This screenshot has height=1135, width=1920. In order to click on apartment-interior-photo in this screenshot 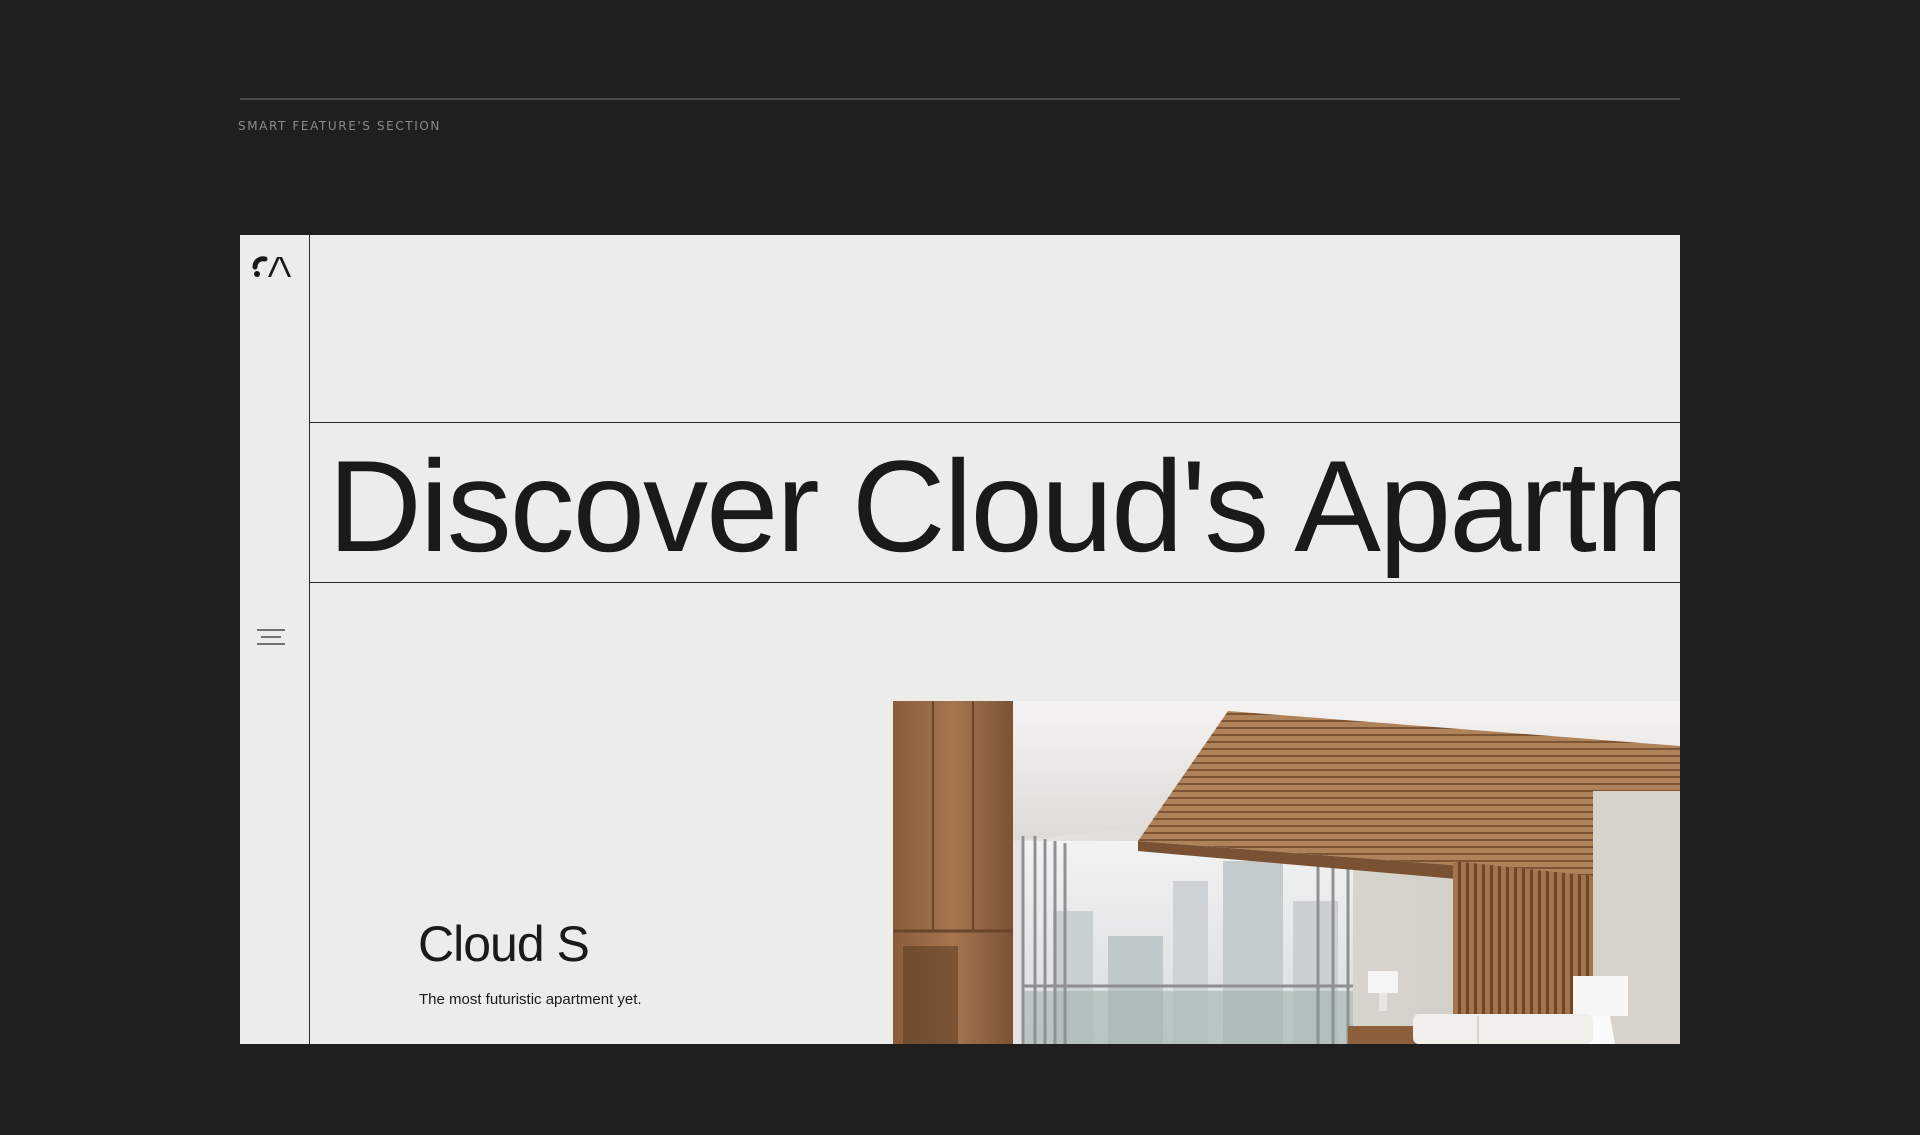, I will do `click(1286, 872)`.